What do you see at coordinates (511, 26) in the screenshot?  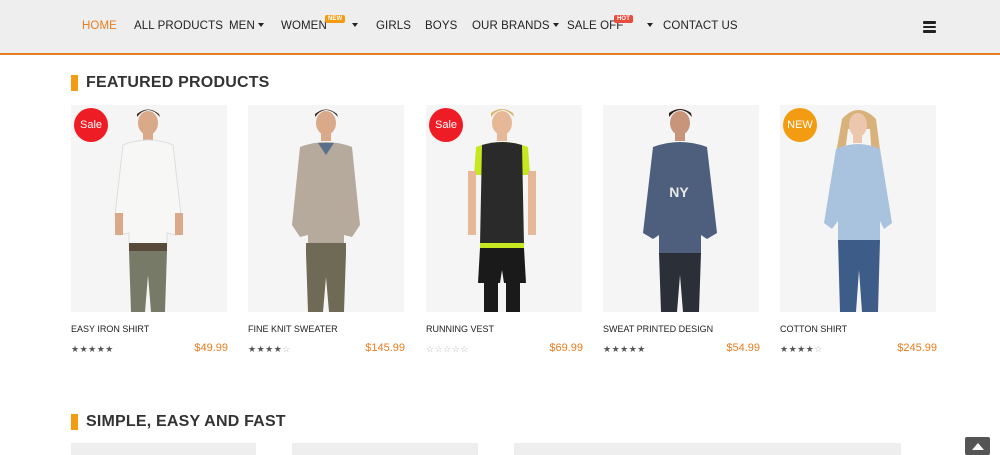 I see `nav-our-brands-label: OUR BRANDS` at bounding box center [511, 26].